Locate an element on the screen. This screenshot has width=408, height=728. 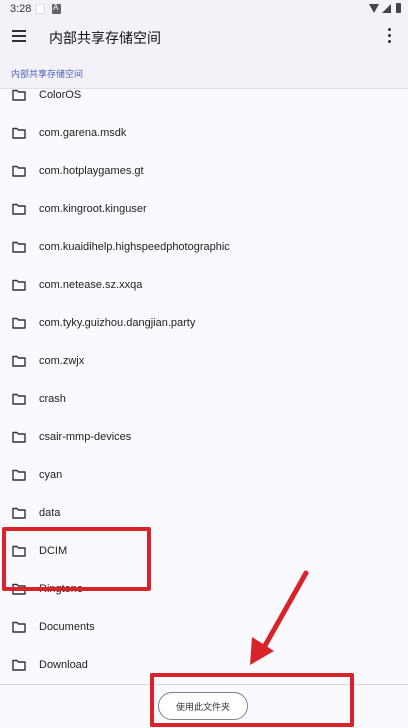
folder-row: cyan is located at coordinates (204, 475).